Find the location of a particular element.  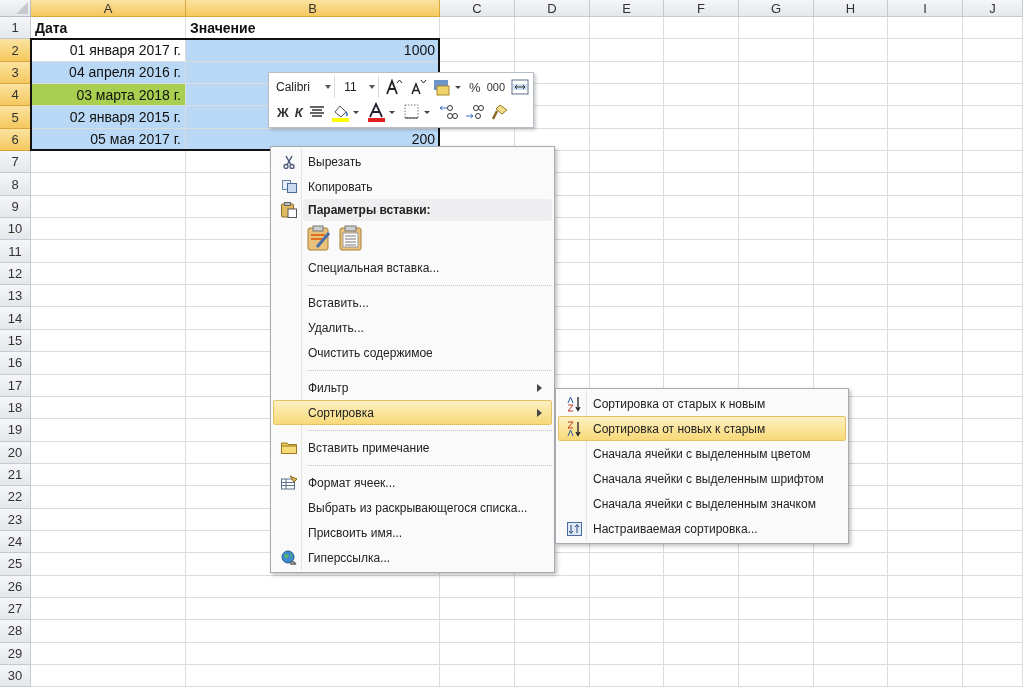

percent-button: % is located at coordinates (475, 87).